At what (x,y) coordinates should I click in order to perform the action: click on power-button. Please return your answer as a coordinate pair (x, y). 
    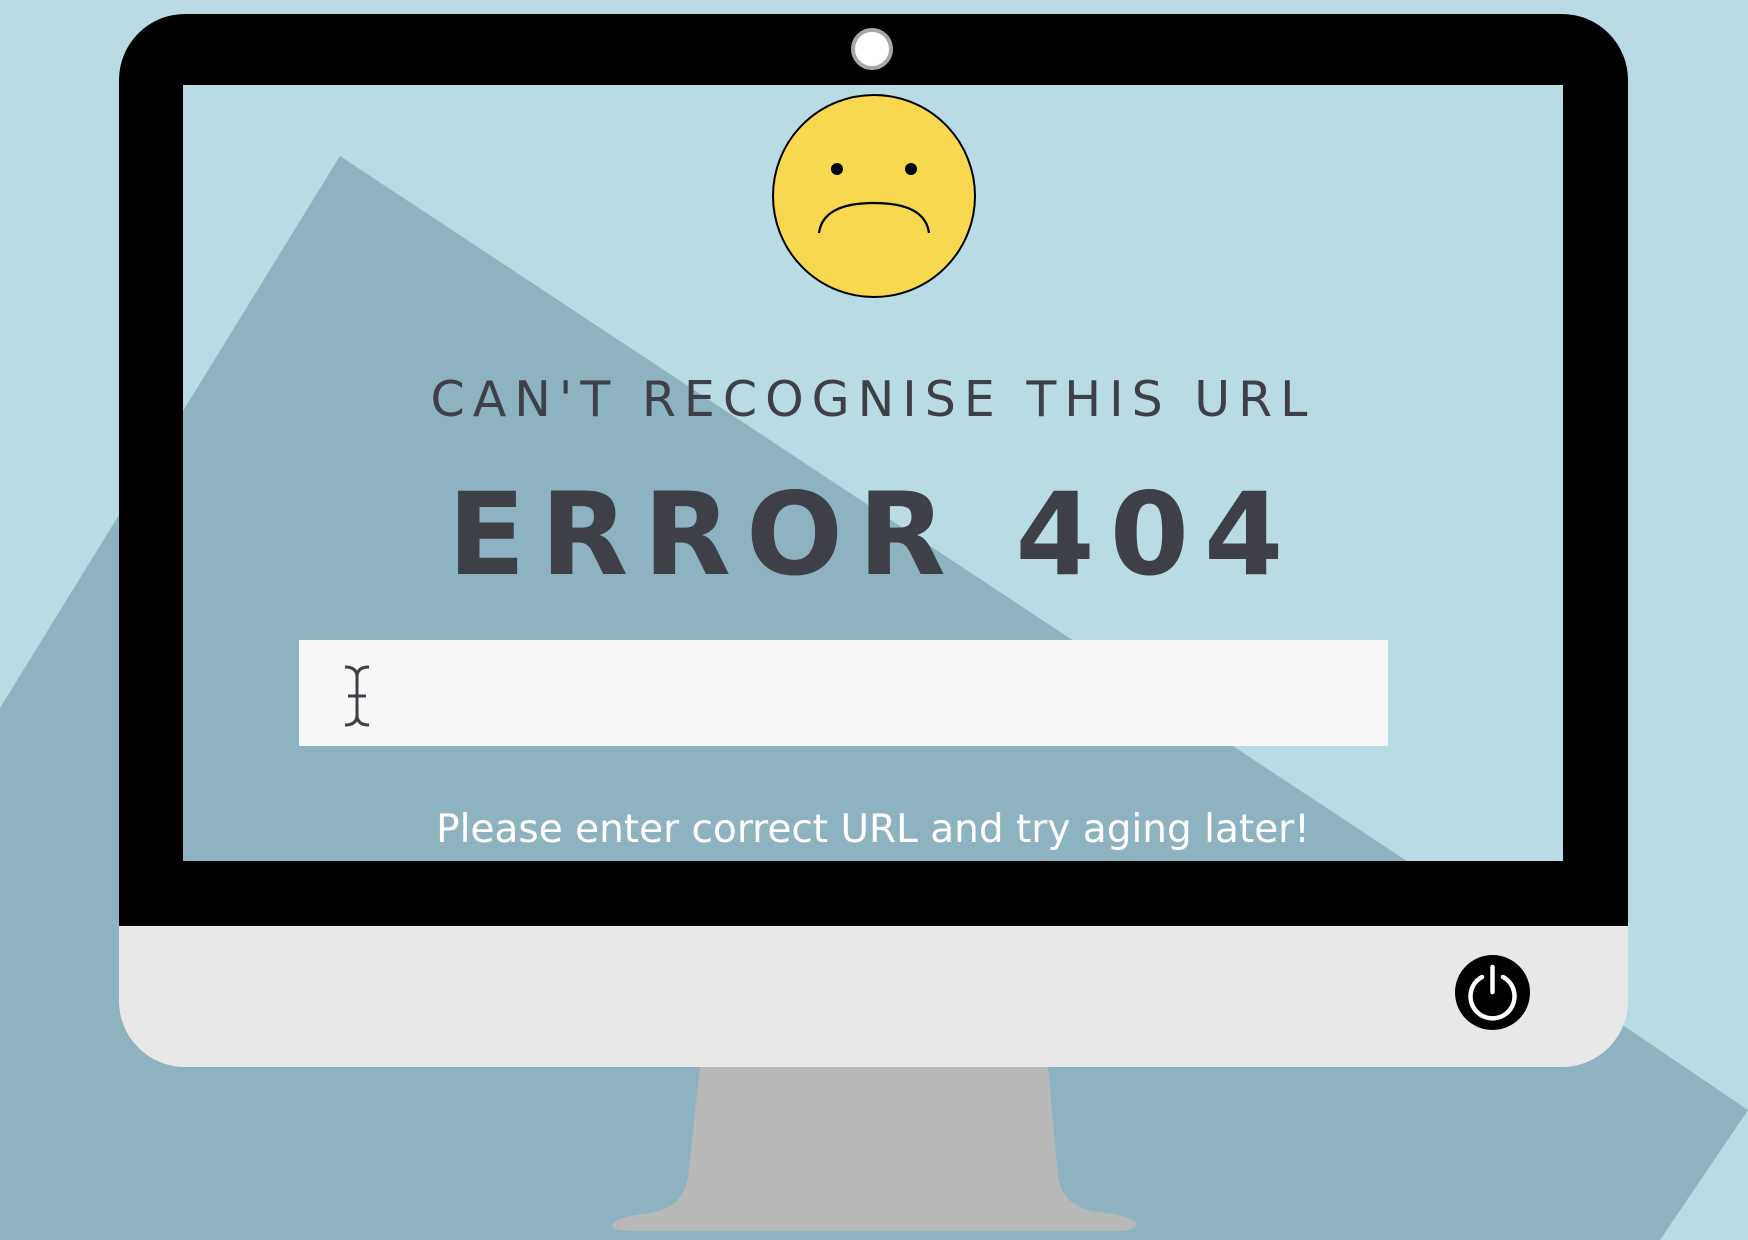
    Looking at the image, I should click on (1492, 992).